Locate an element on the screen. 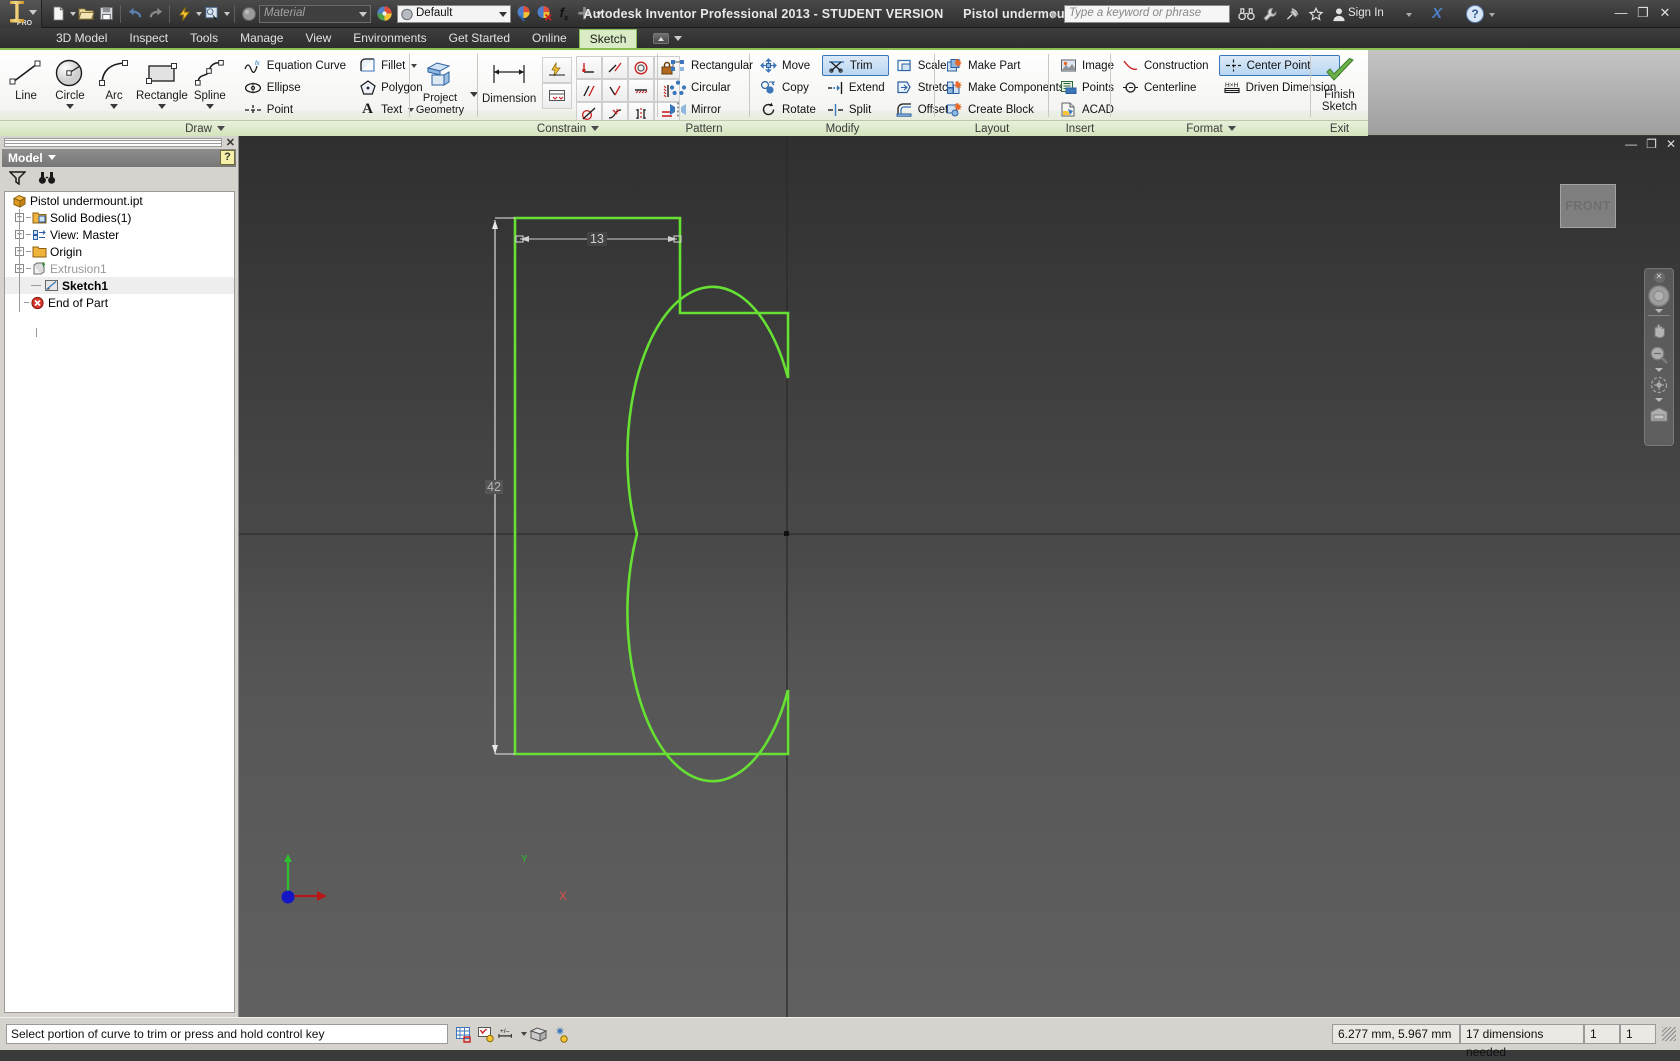 Image resolution: width=1680 pixels, height=1061 pixels. snap-icon is located at coordinates (560, 1034).